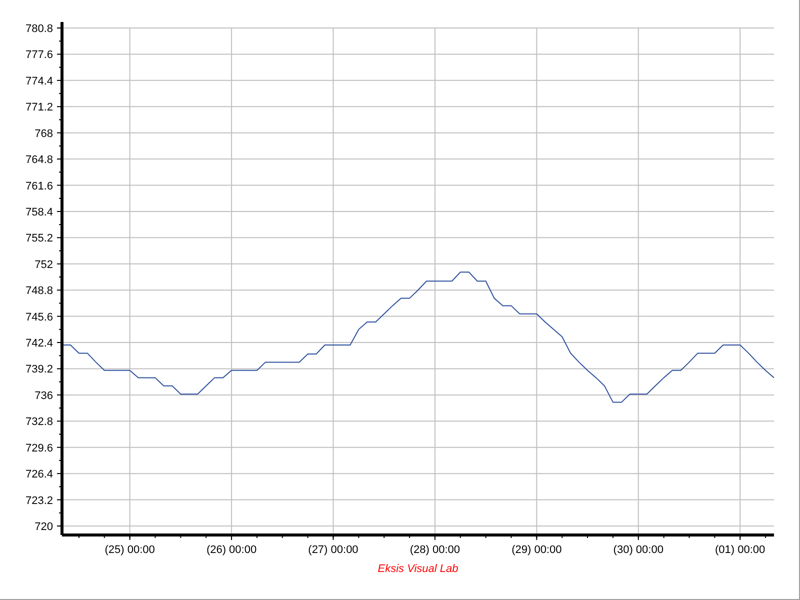 This screenshot has height=600, width=800. I want to click on axis-tick-label: 736, so click(43, 396).